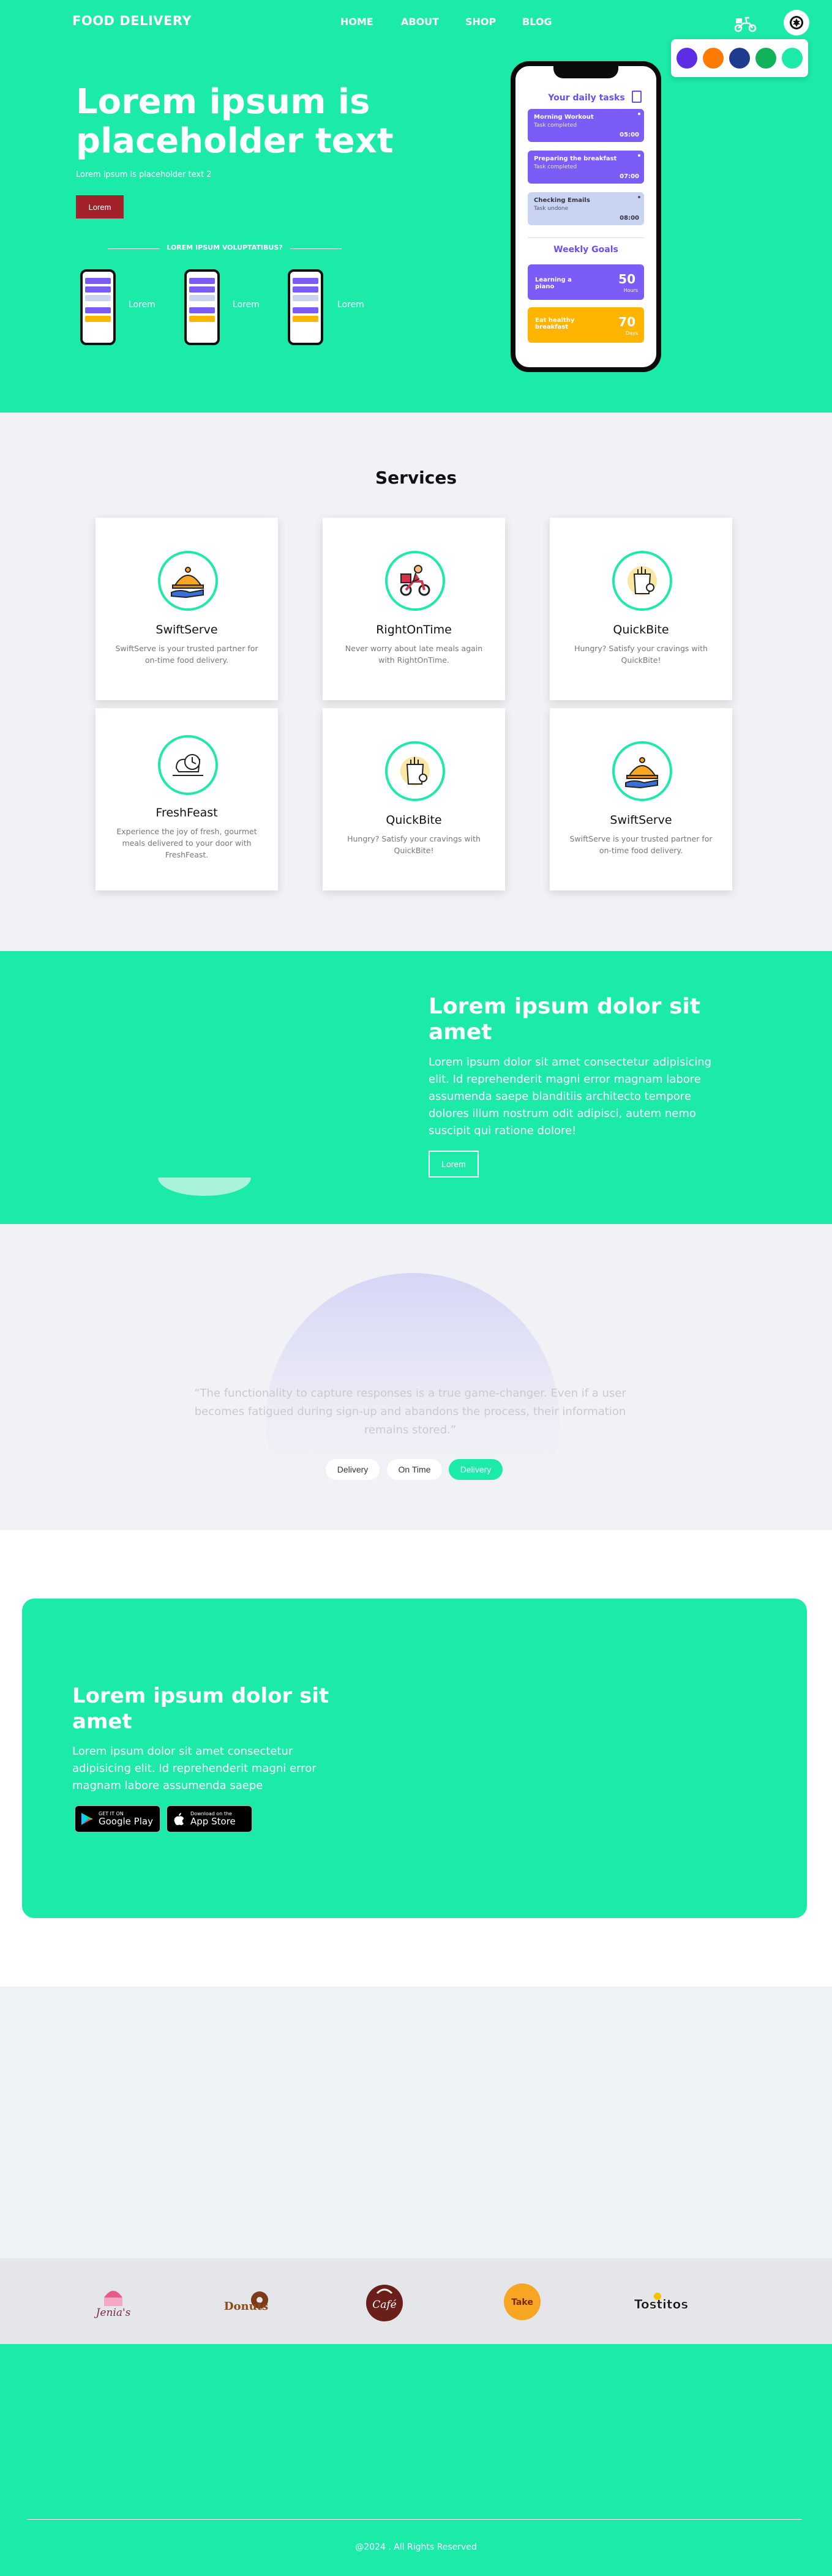  Describe the element at coordinates (187, 630) in the screenshot. I see `service-name: SwiftServe` at that location.